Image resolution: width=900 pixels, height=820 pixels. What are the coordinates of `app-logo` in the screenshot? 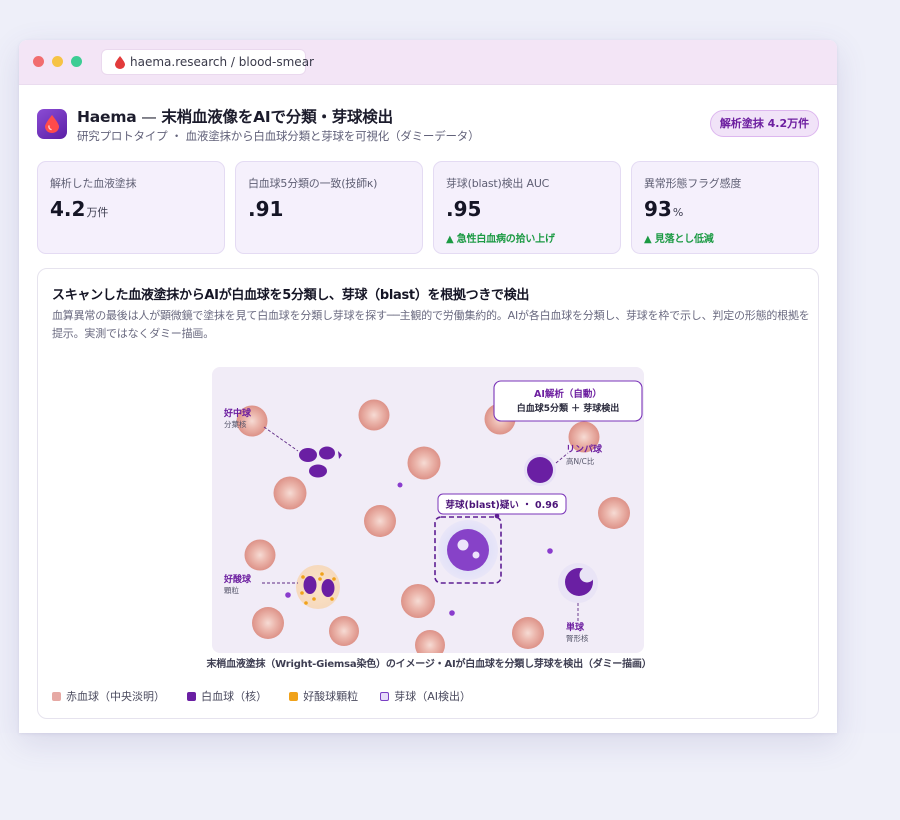 It's located at (52, 124).